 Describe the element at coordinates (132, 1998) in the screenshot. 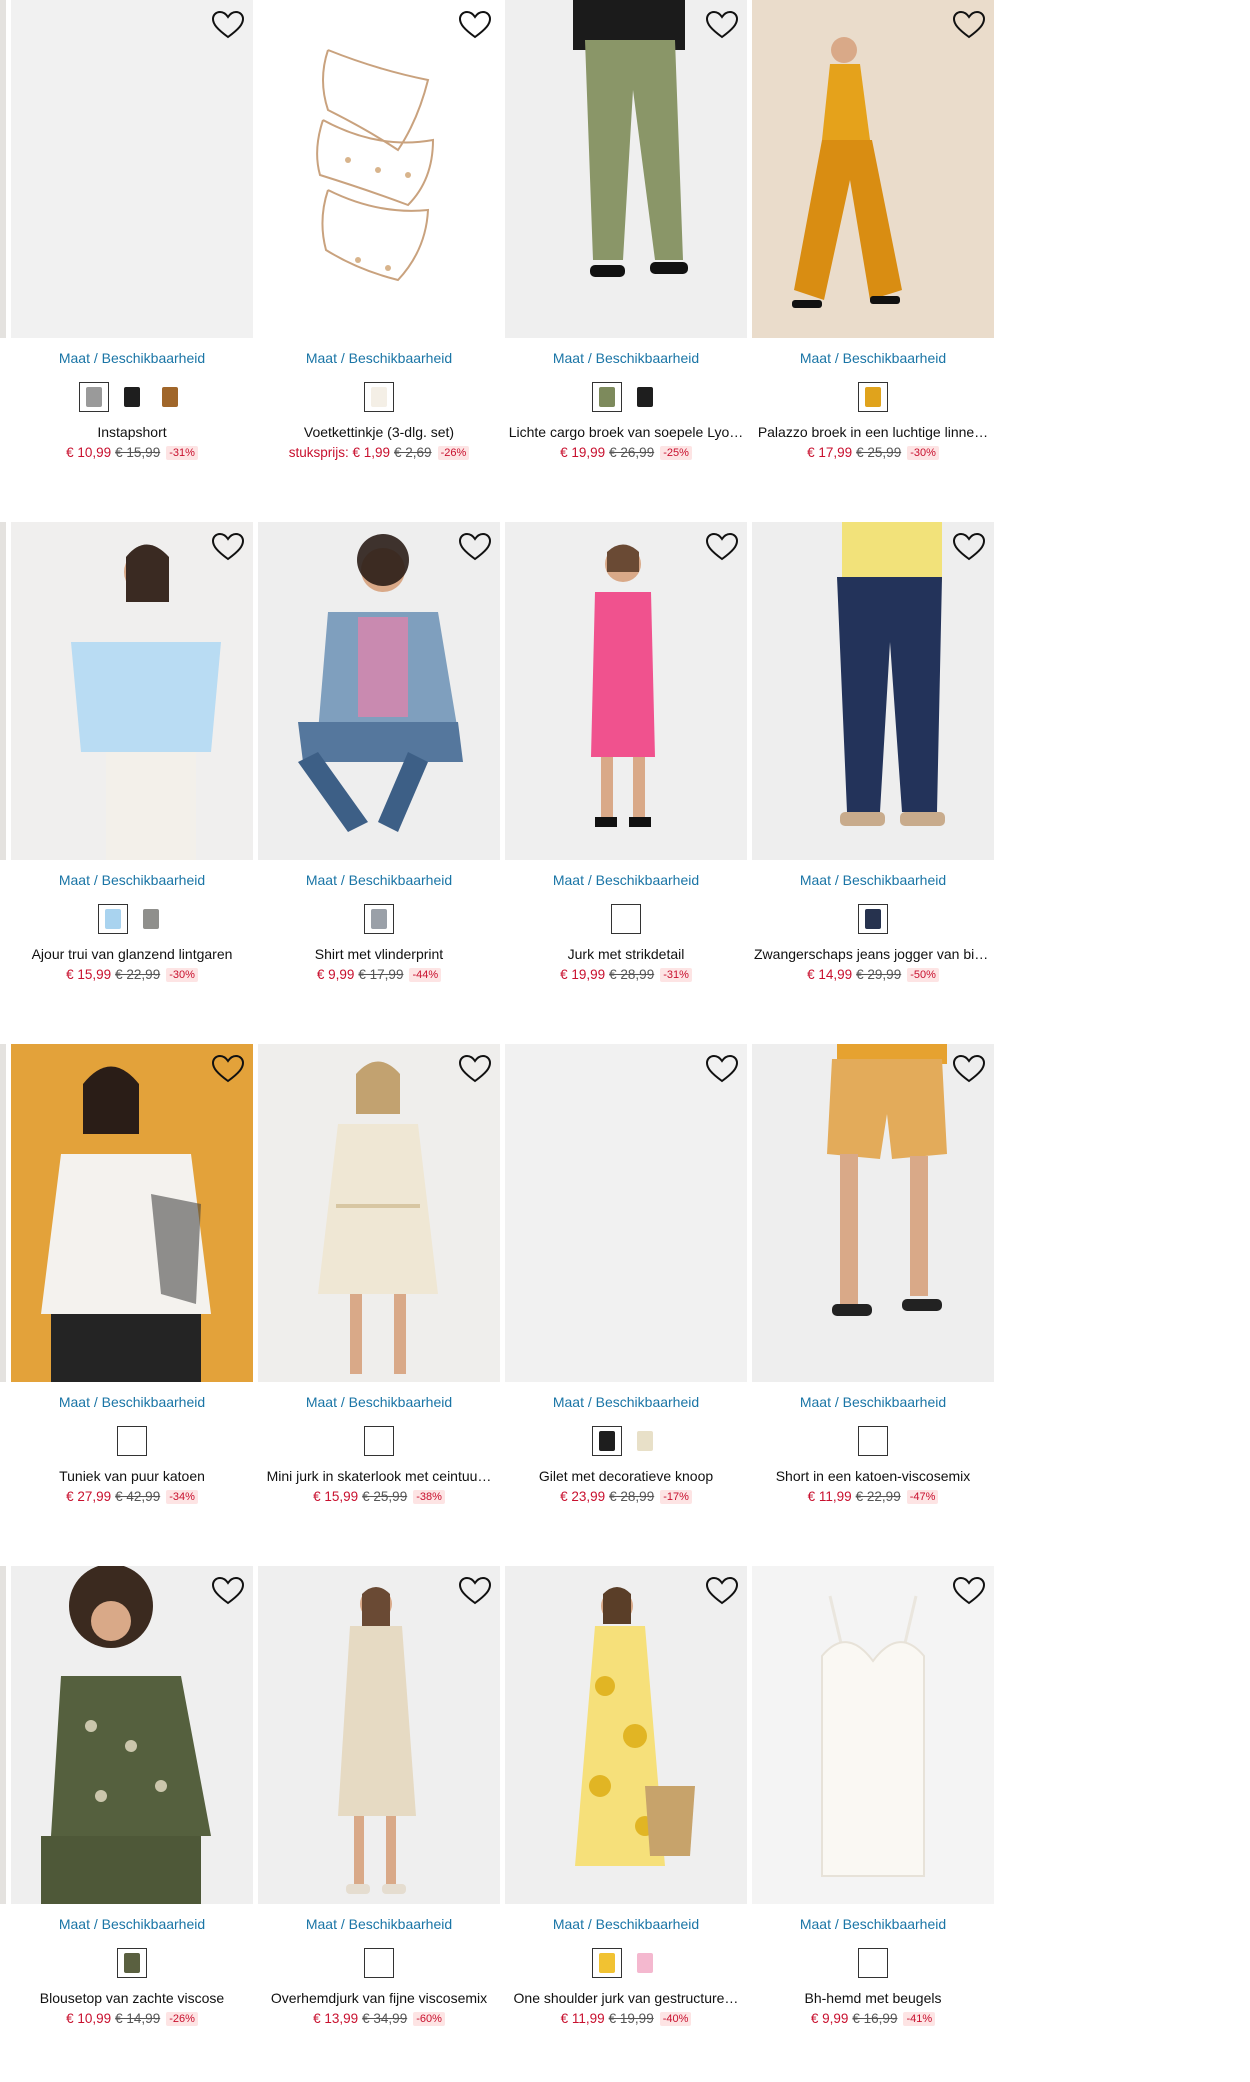

I see `product-name: Blousetop van zachte viscose` at that location.